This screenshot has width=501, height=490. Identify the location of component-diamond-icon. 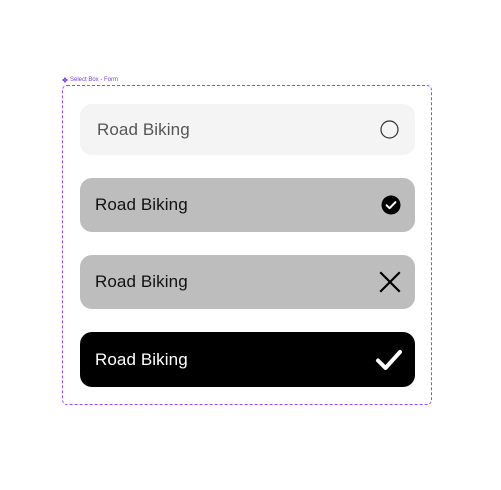
(65, 80).